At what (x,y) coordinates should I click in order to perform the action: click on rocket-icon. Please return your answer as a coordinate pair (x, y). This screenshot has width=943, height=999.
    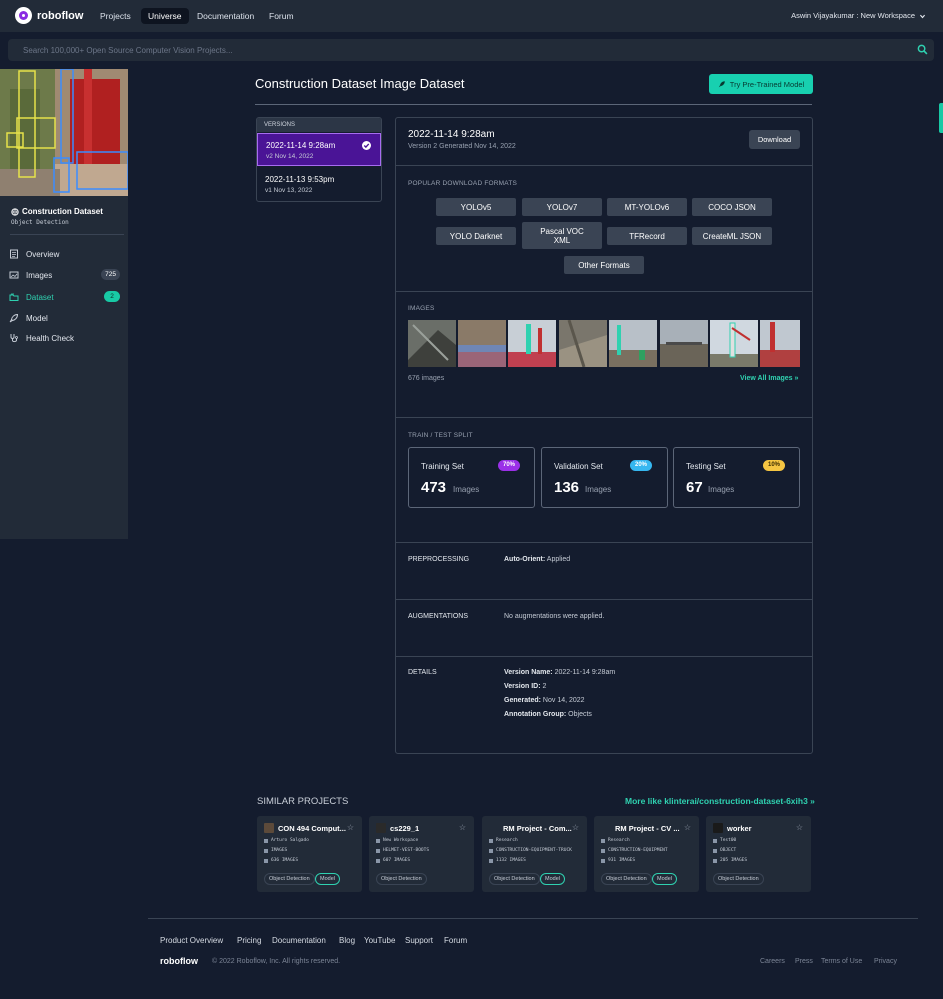
    Looking at the image, I should click on (721, 84).